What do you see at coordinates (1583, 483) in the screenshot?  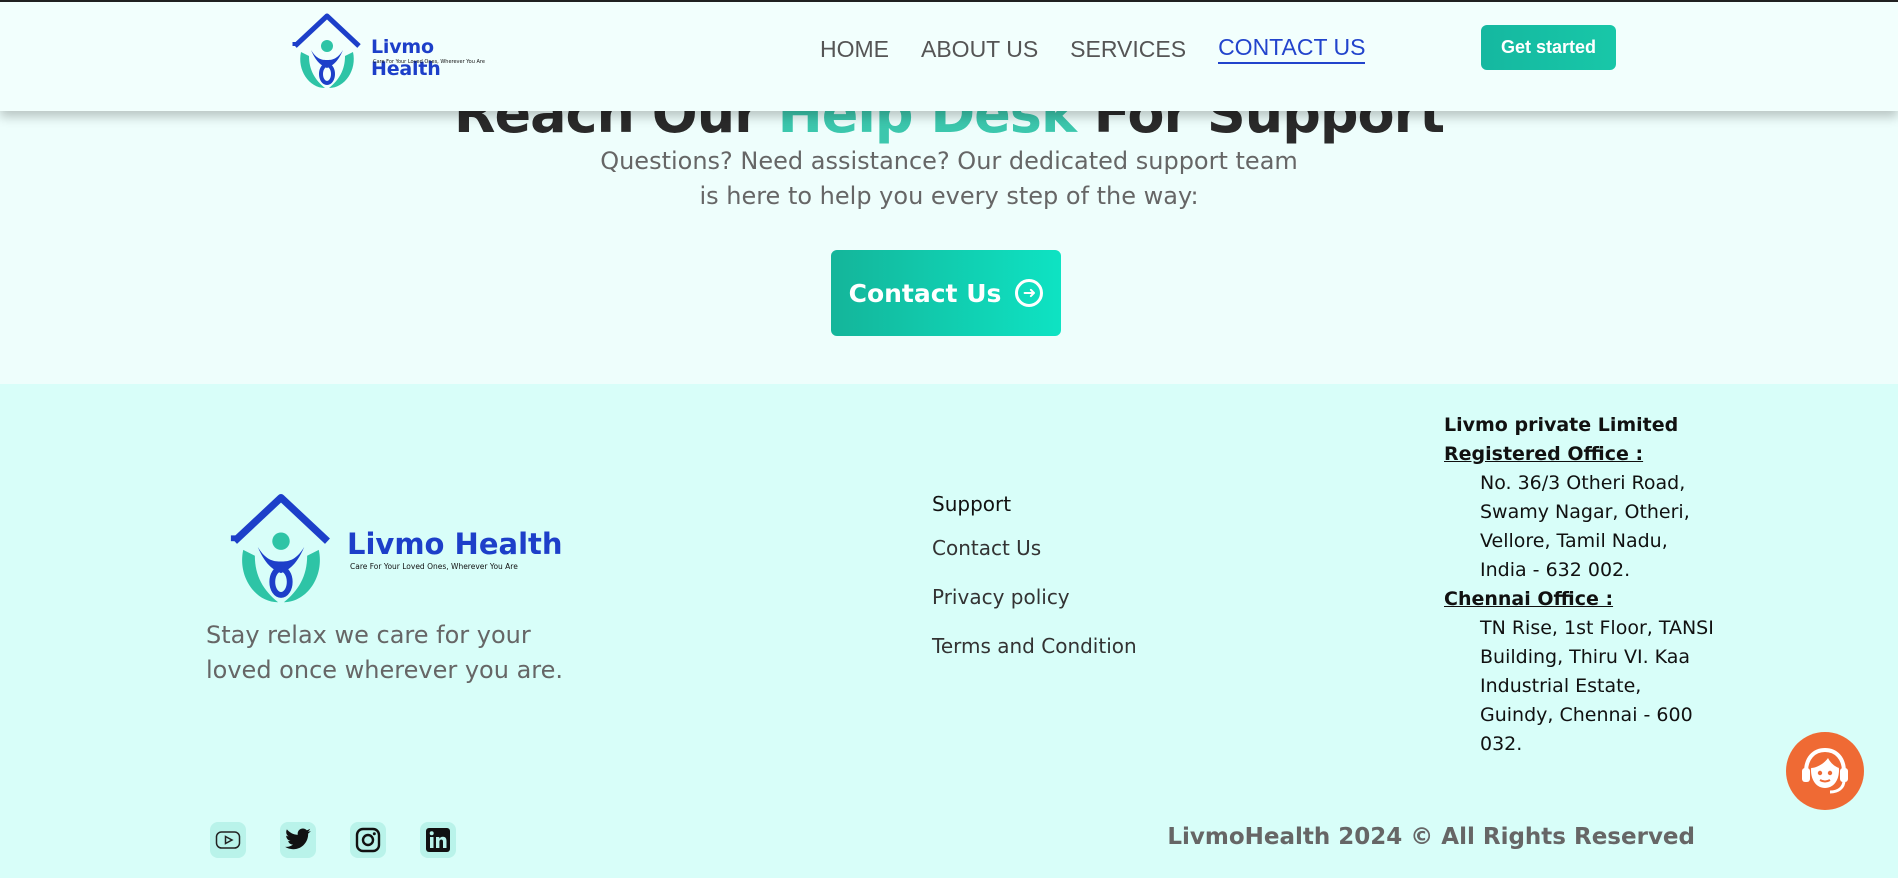 I see `address-line: No. 36/3 Otheri Road,` at bounding box center [1583, 483].